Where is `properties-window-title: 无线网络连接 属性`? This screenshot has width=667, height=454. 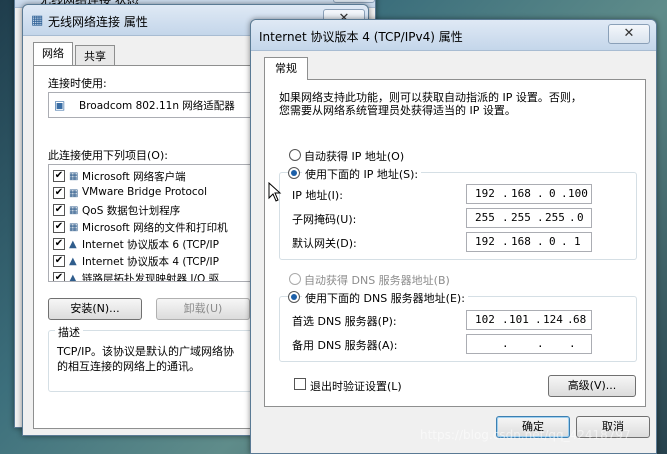
properties-window-title: 无线网络连接 属性 is located at coordinates (98, 22).